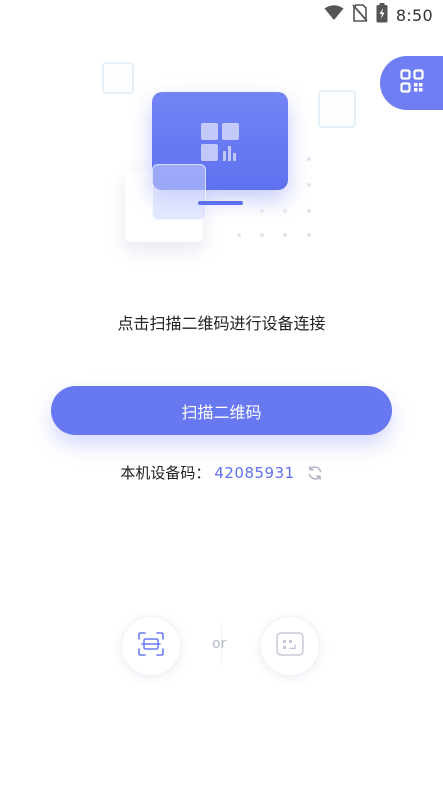 This screenshot has height=787, width=443. I want to click on device-code-row: 本机设备码： 42085931, so click(221, 472).